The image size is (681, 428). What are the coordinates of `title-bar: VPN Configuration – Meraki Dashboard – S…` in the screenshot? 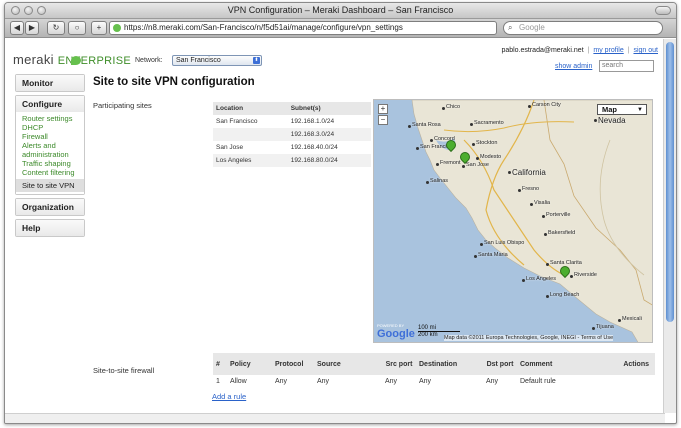 It's located at (340, 11).